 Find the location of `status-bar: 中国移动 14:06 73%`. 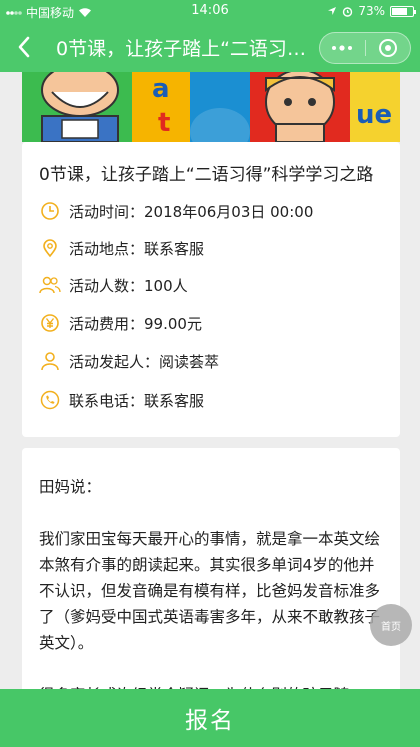

status-bar: 中国移动 14:06 73% is located at coordinates (210, 11).